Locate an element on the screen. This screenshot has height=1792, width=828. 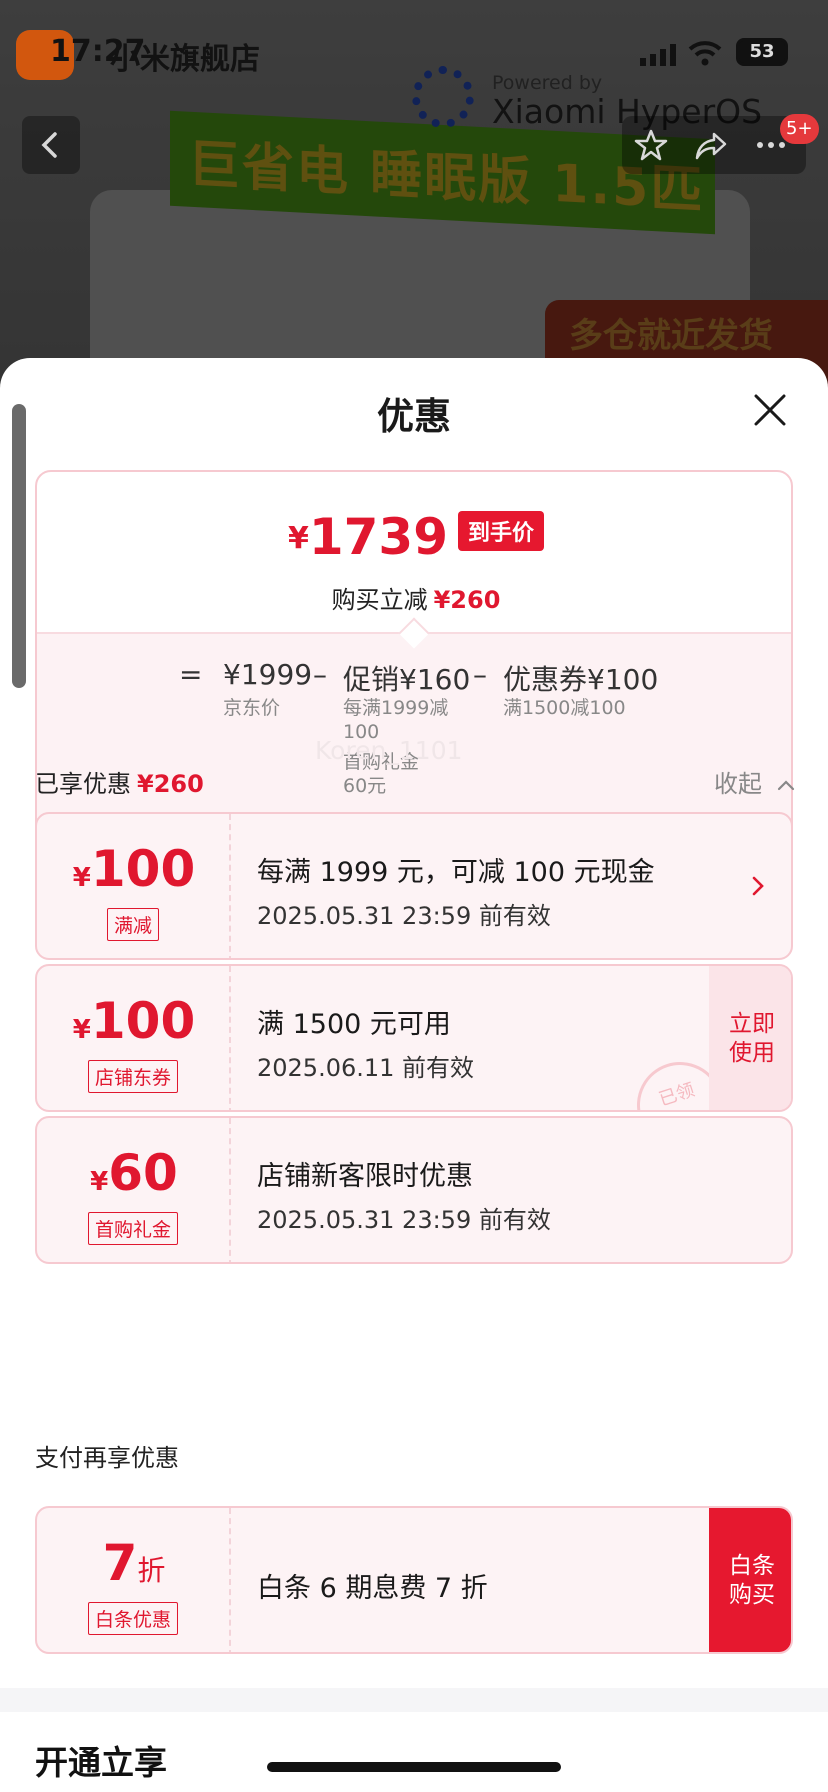
share-icon is located at coordinates (711, 145).